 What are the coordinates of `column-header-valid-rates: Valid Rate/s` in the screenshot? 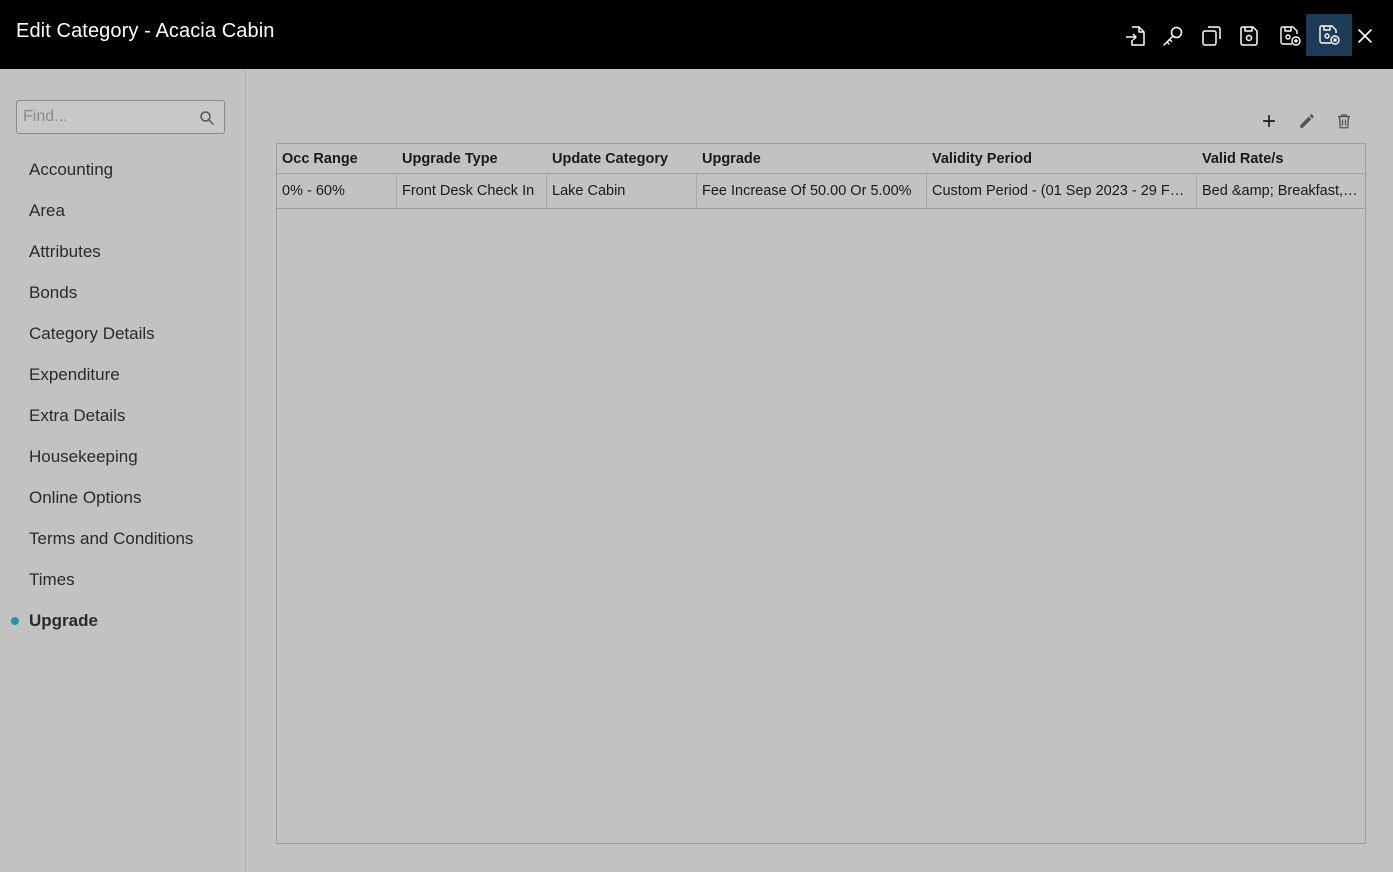 It's located at (1281, 158).